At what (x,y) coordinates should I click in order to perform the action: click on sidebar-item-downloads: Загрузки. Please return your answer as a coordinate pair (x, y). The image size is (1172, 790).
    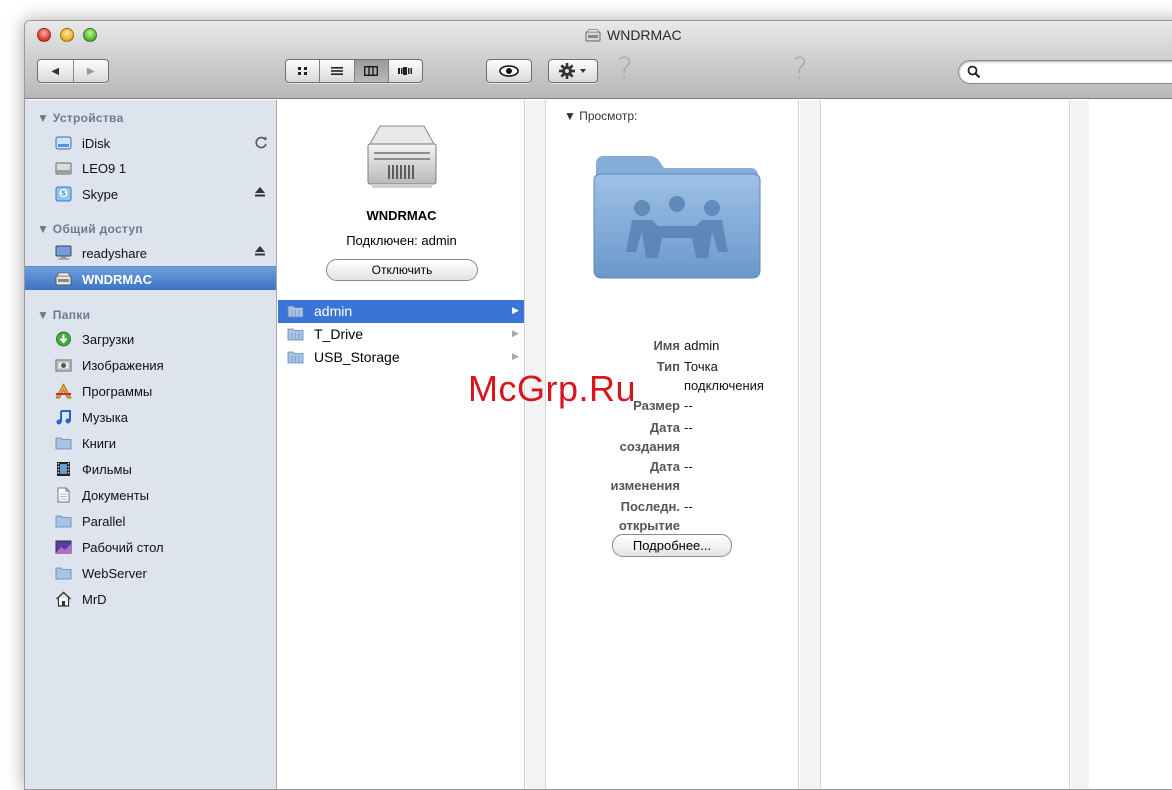
    Looking at the image, I should click on (150, 339).